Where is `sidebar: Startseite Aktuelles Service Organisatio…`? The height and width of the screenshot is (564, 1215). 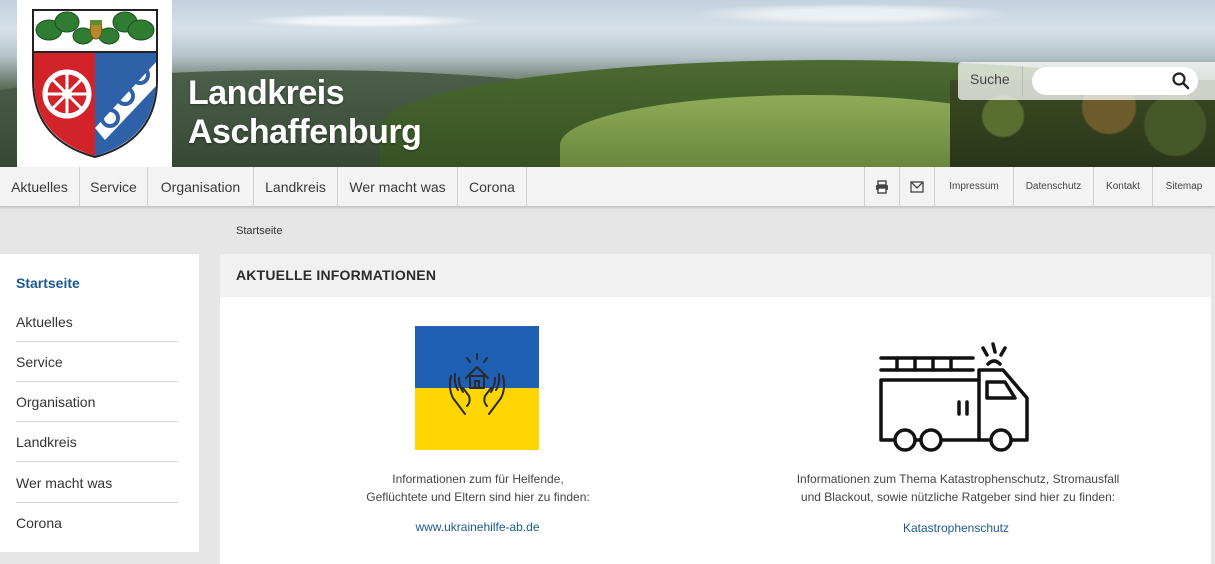
sidebar: Startseite Aktuelles Service Organisatio… is located at coordinates (99, 403).